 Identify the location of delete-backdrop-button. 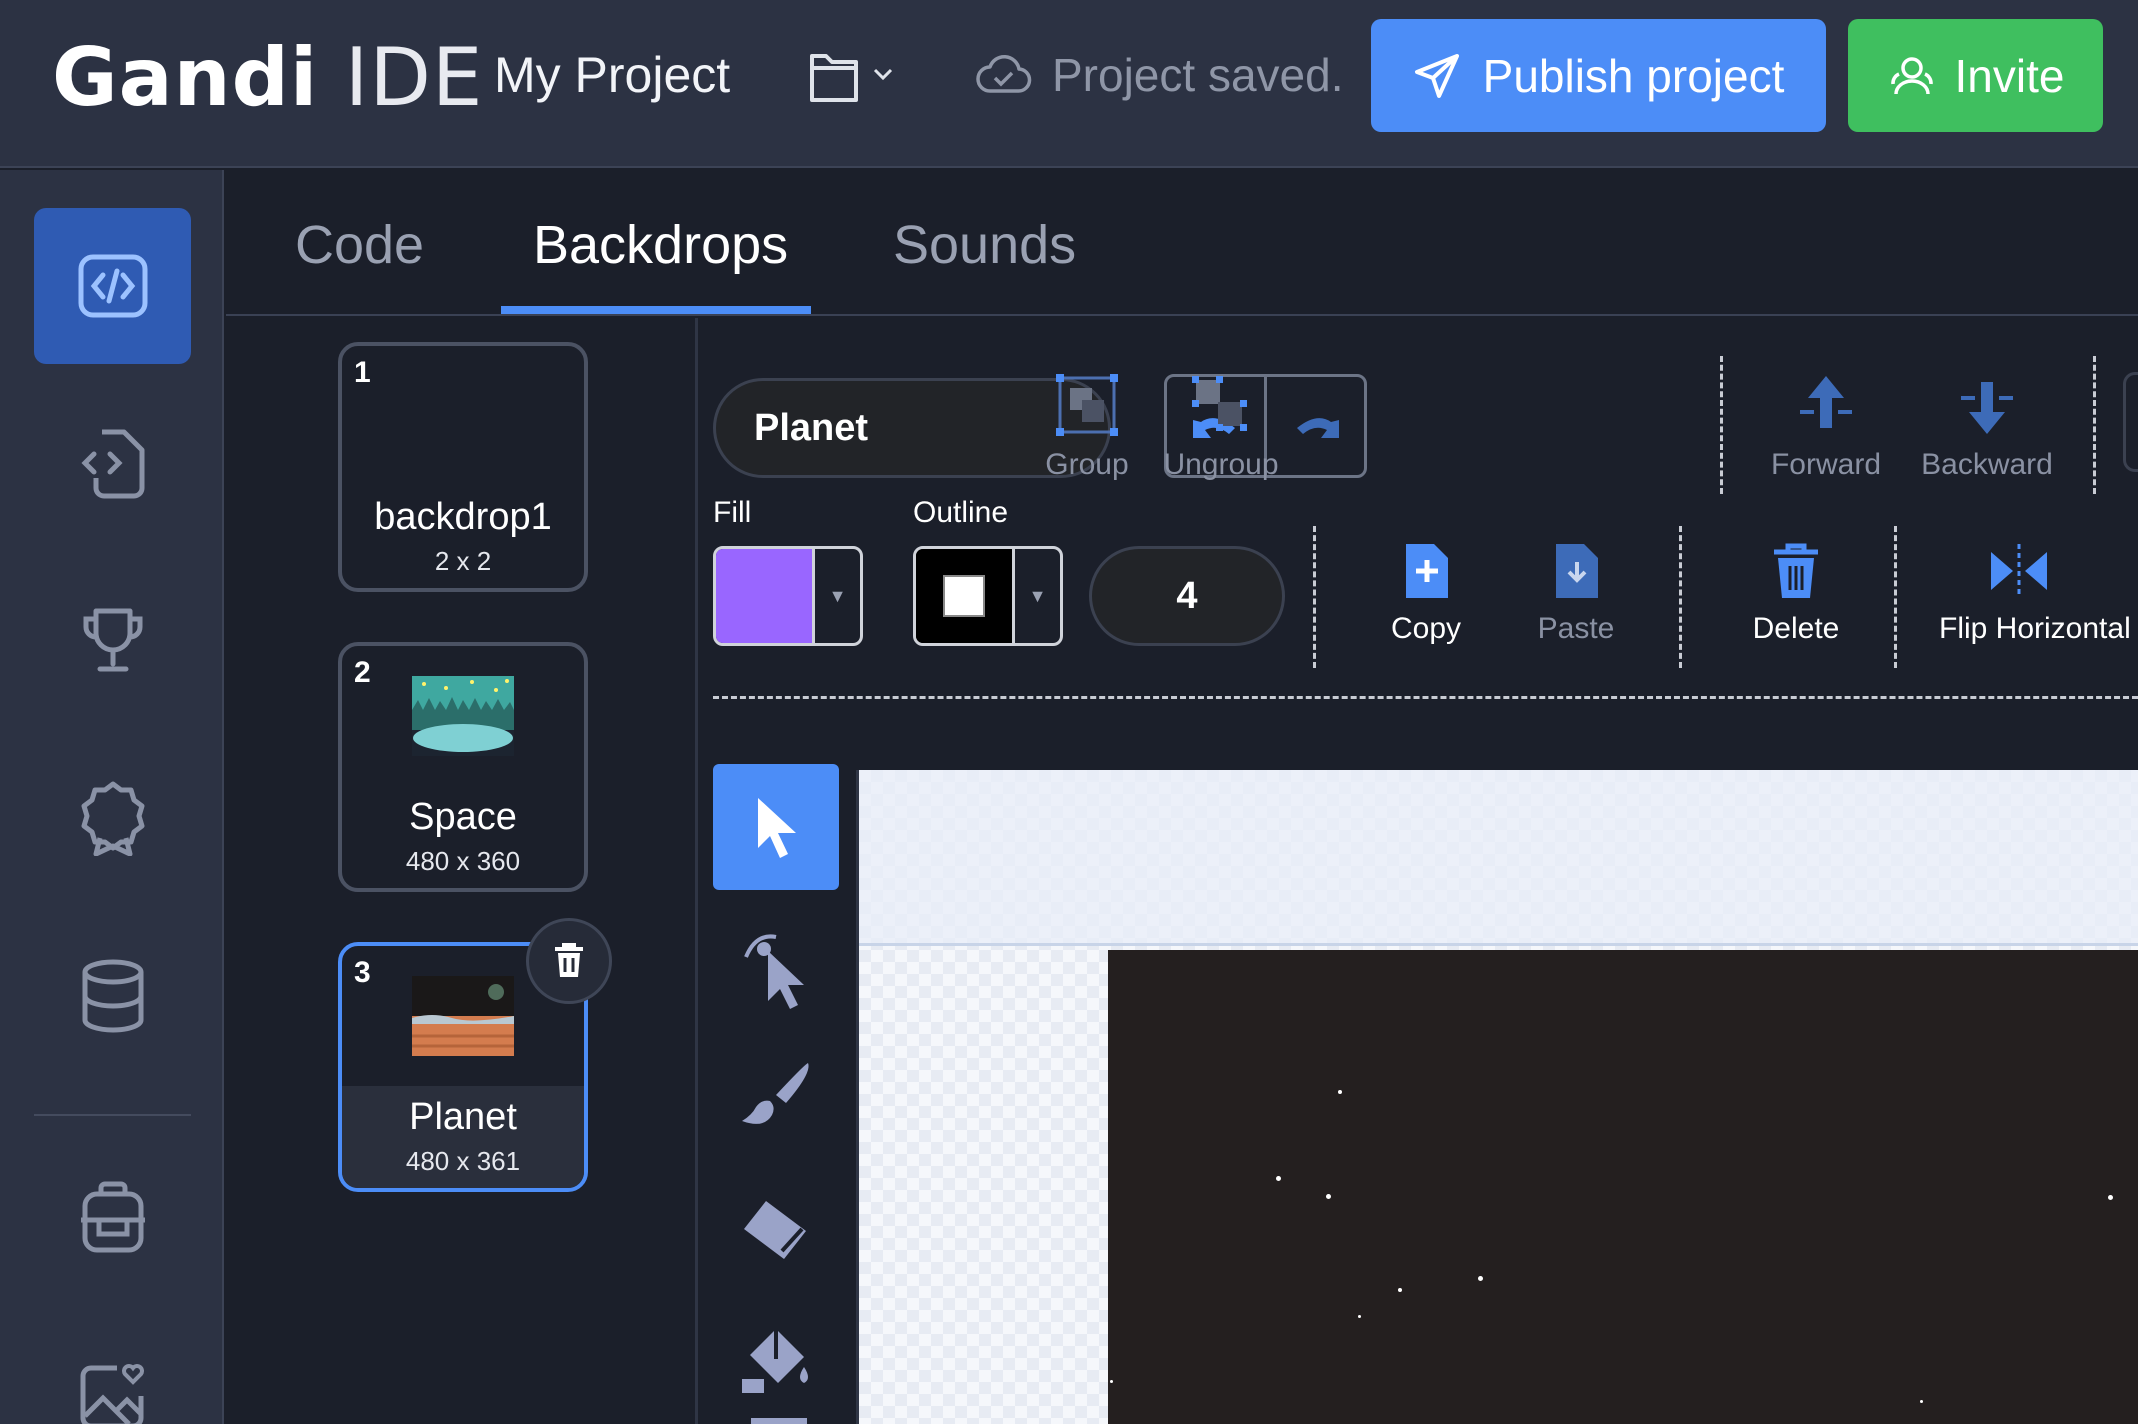
(569, 961).